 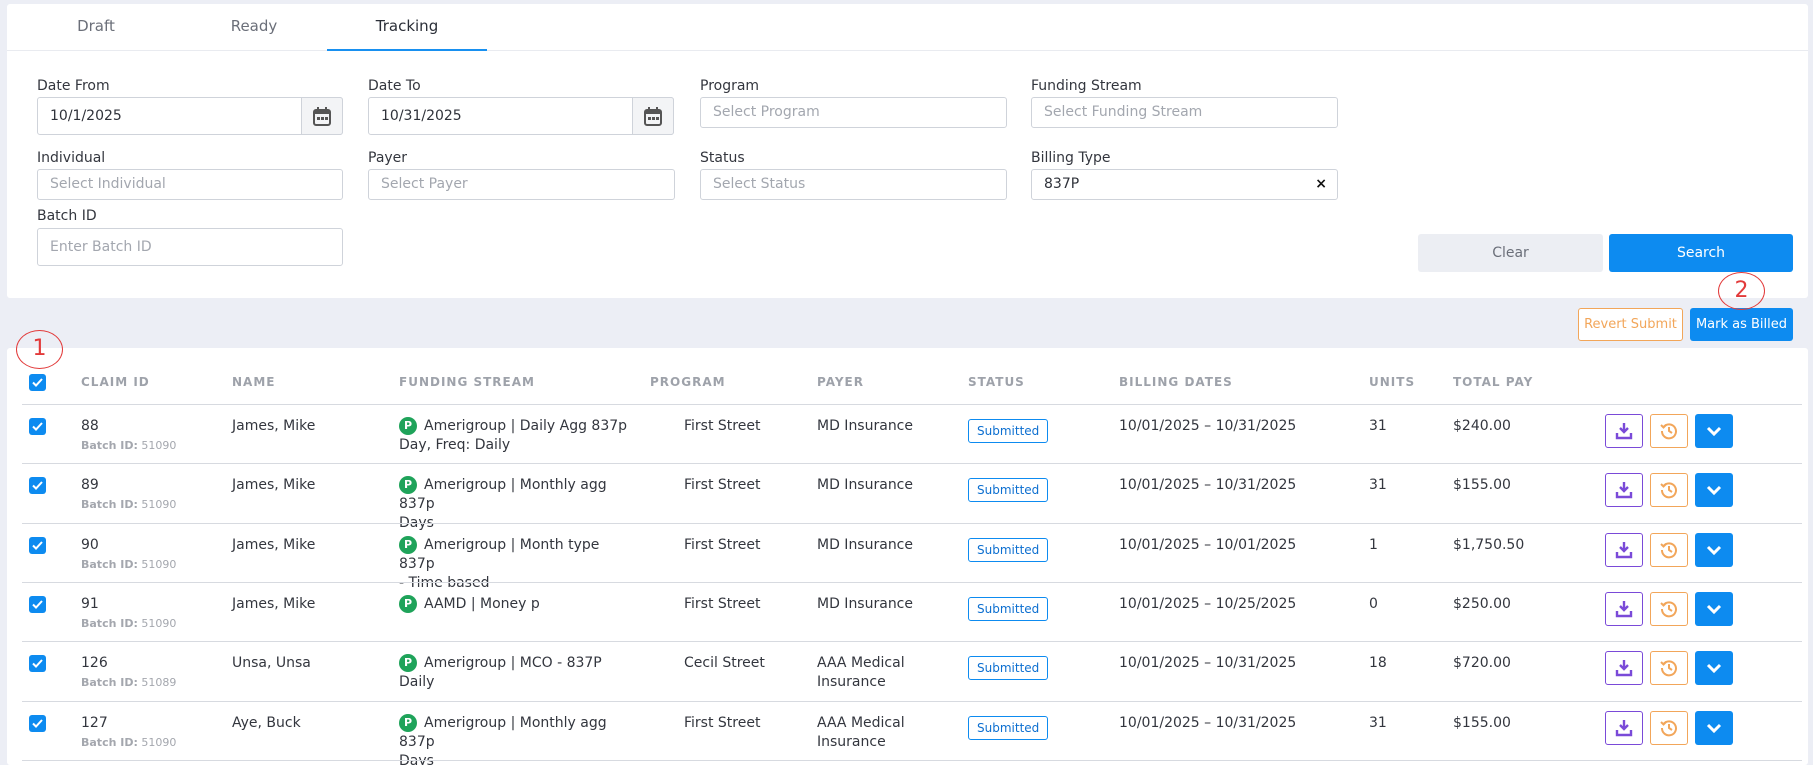 What do you see at coordinates (1373, 544) in the screenshot?
I see `units: 1` at bounding box center [1373, 544].